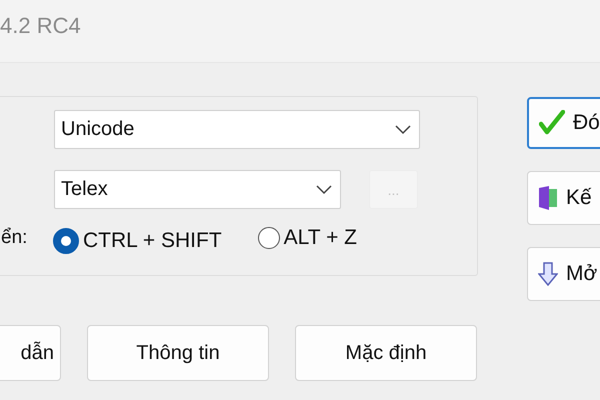  What do you see at coordinates (563, 198) in the screenshot?
I see `side-button: Kế` at bounding box center [563, 198].